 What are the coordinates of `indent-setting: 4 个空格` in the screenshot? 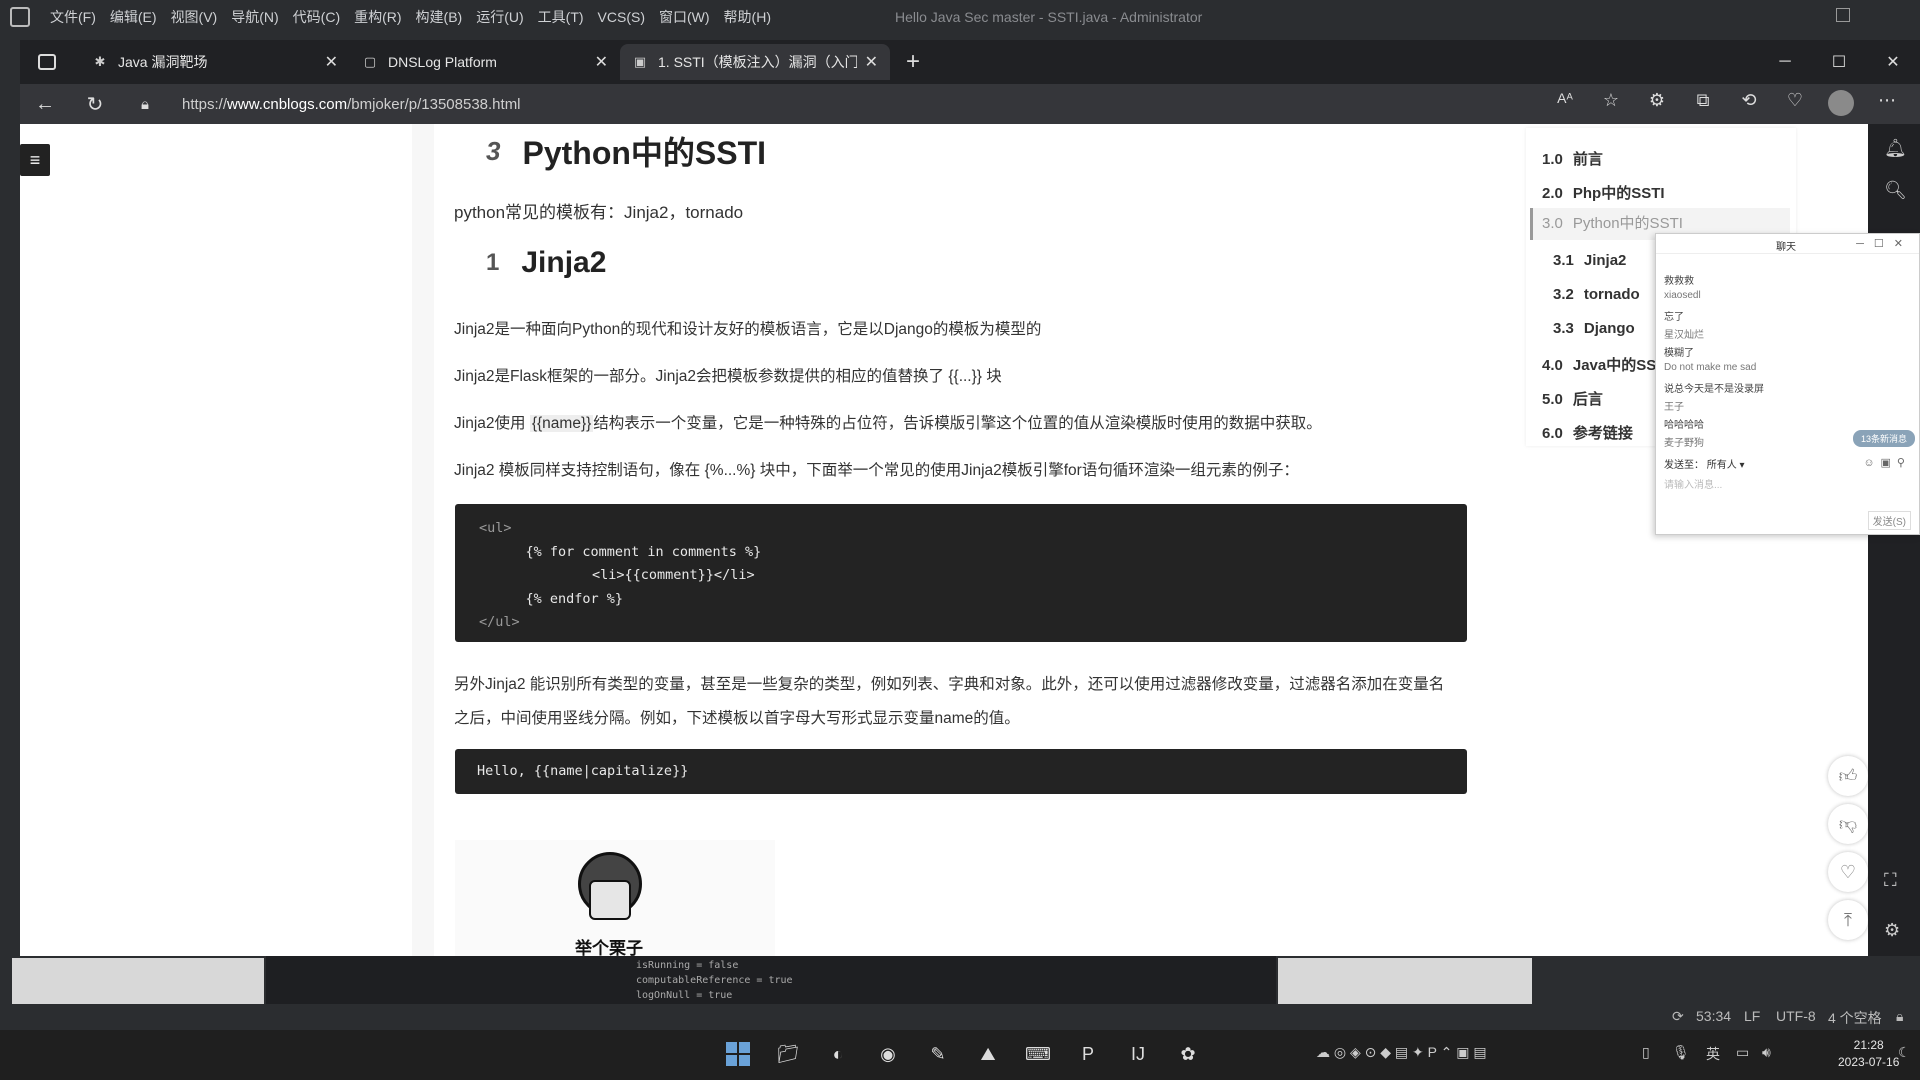 It's located at (1855, 1018).